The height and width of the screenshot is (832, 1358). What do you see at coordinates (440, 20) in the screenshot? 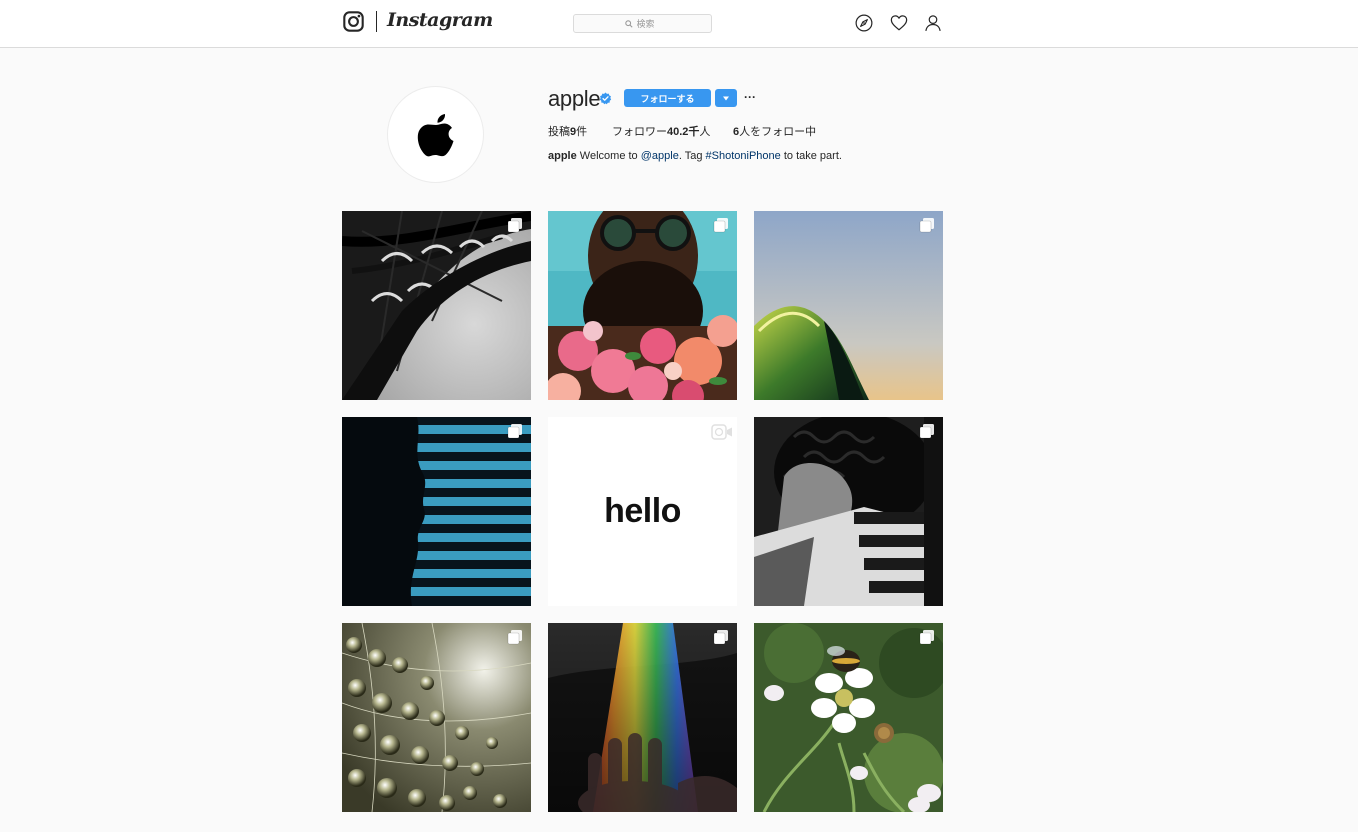
I see `instagram-wordmark-logo: Instagram` at bounding box center [440, 20].